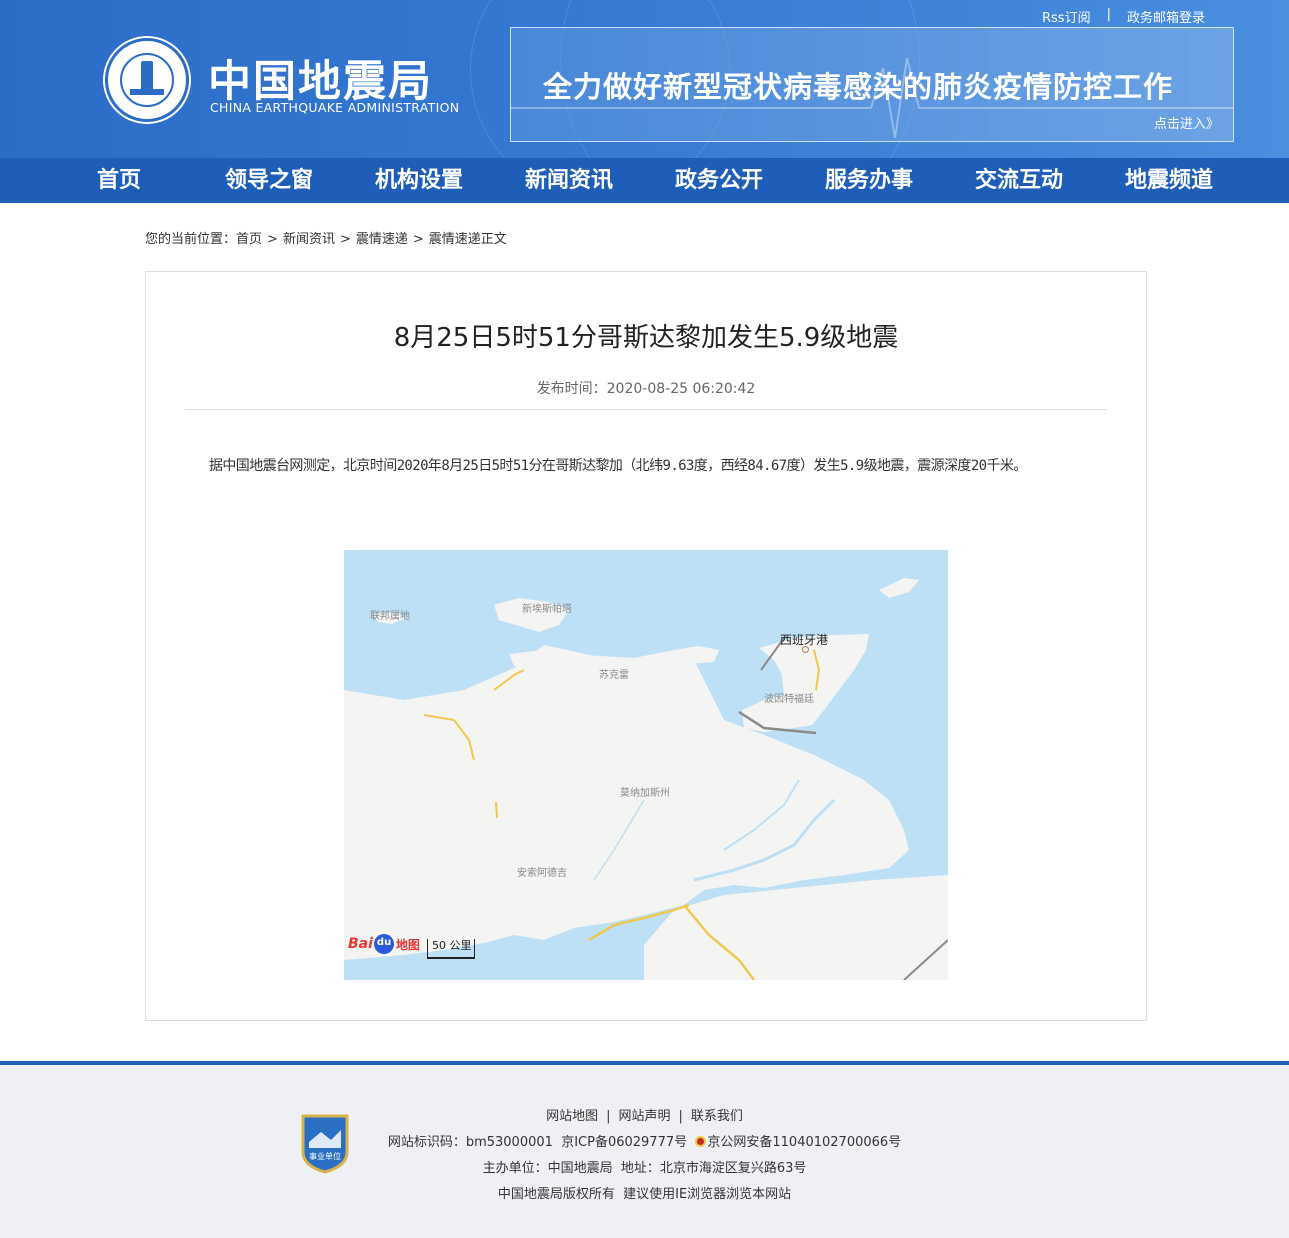 This screenshot has width=1289, height=1238. What do you see at coordinates (360, 944) in the screenshot?
I see `baidu-logo-bai: Bai` at bounding box center [360, 944].